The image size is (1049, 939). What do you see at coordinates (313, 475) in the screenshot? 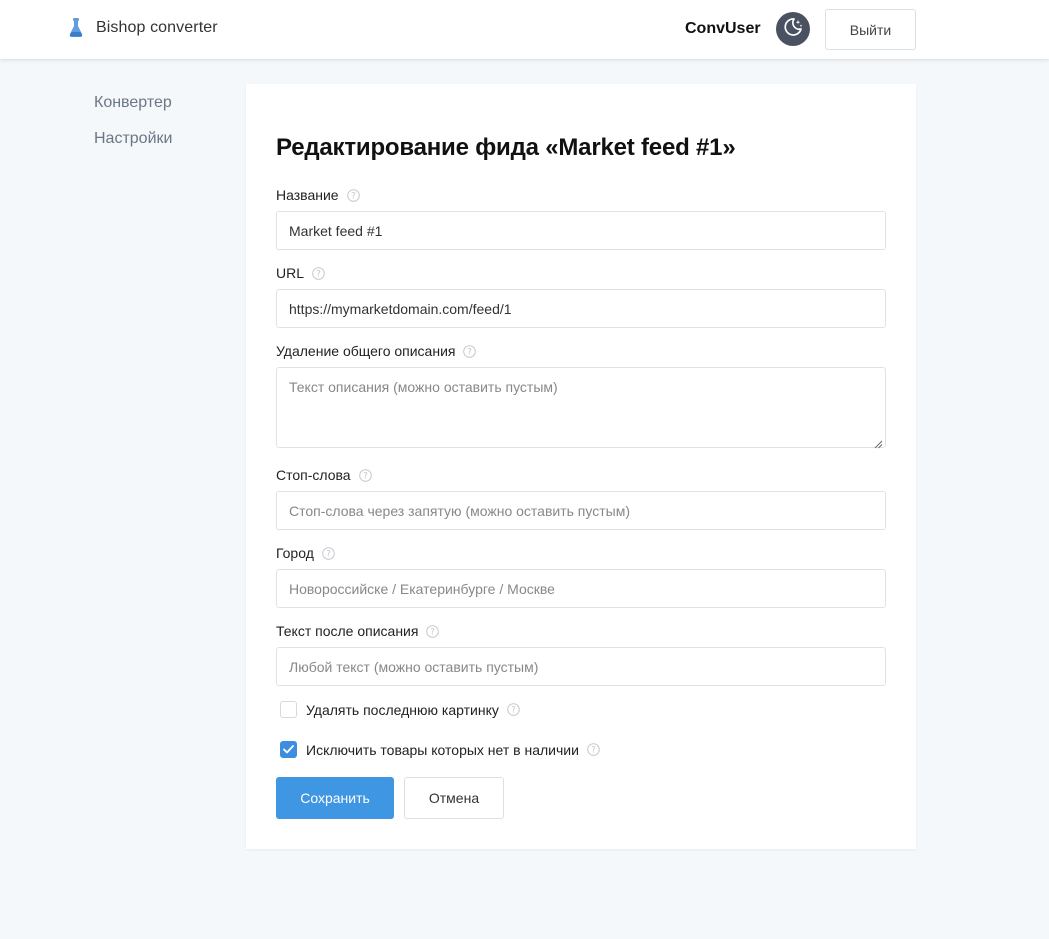
I see `stopwords-label: Стоп-слова` at bounding box center [313, 475].